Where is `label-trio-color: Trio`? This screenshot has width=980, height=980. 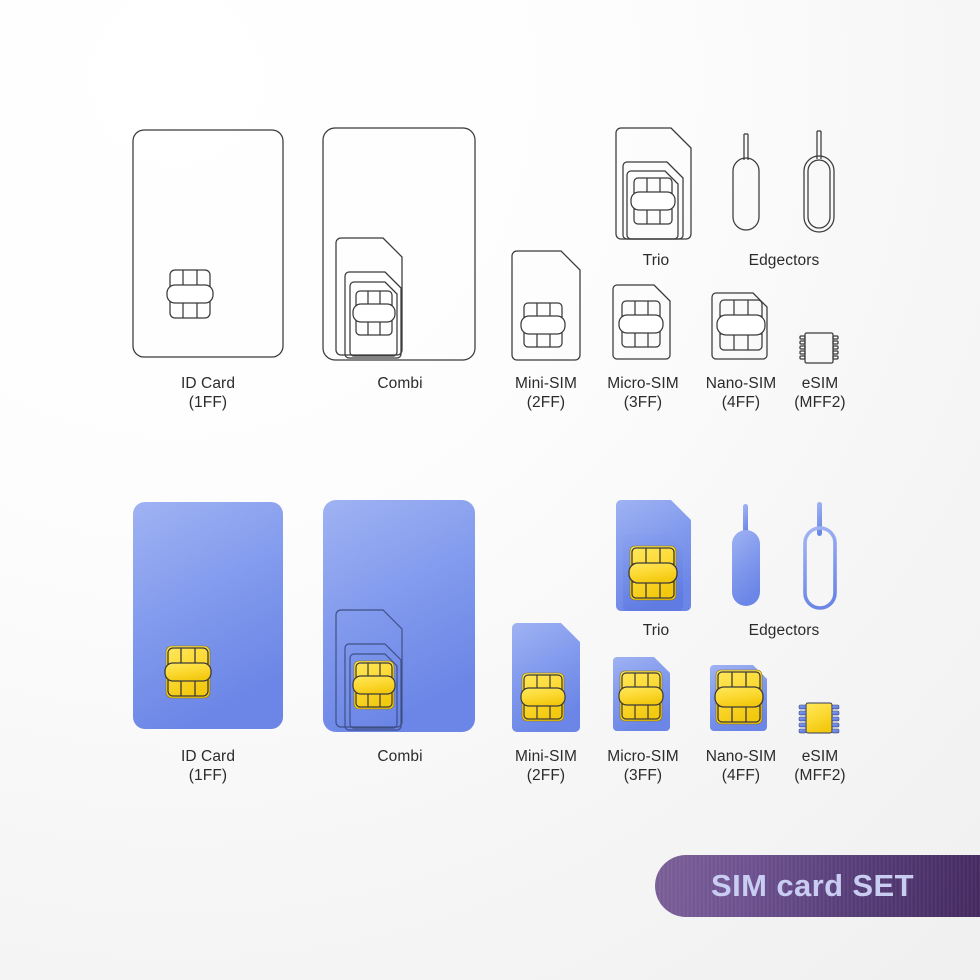 label-trio-color: Trio is located at coordinates (656, 630).